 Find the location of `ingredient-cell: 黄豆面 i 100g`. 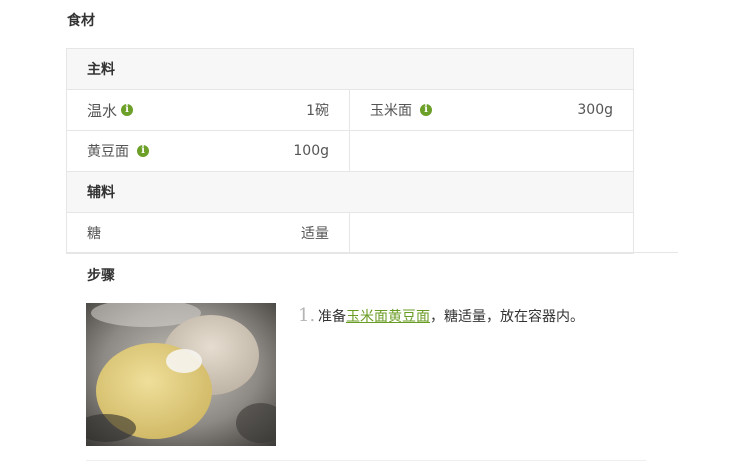

ingredient-cell: 黄豆面 i 100g is located at coordinates (208, 151).